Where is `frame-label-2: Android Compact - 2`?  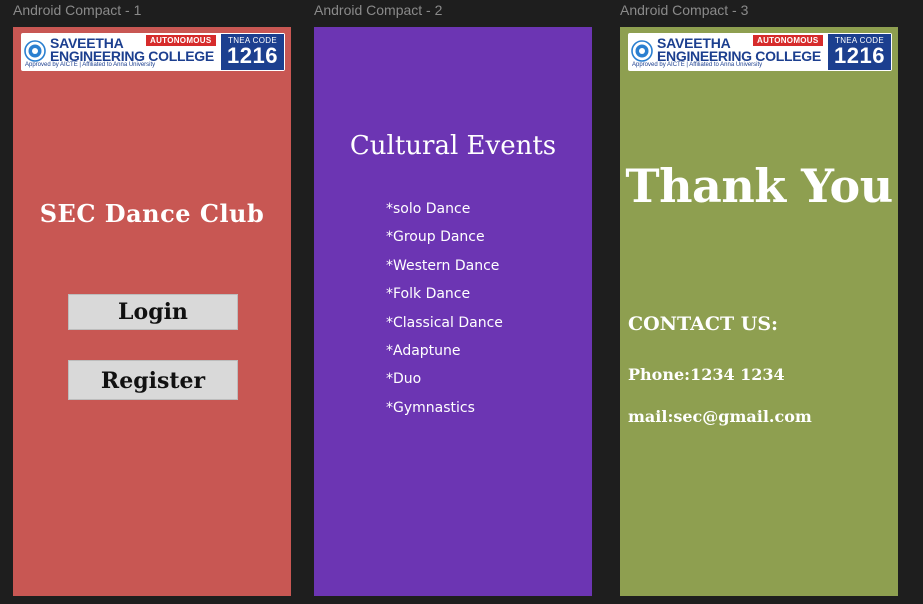 frame-label-2: Android Compact - 2 is located at coordinates (378, 10).